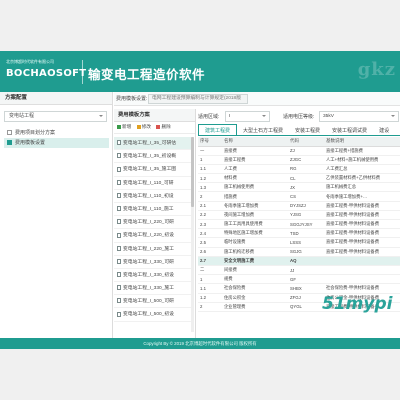 The height and width of the screenshot is (400, 400). I want to click on header-watermark: gkz, so click(376, 69).